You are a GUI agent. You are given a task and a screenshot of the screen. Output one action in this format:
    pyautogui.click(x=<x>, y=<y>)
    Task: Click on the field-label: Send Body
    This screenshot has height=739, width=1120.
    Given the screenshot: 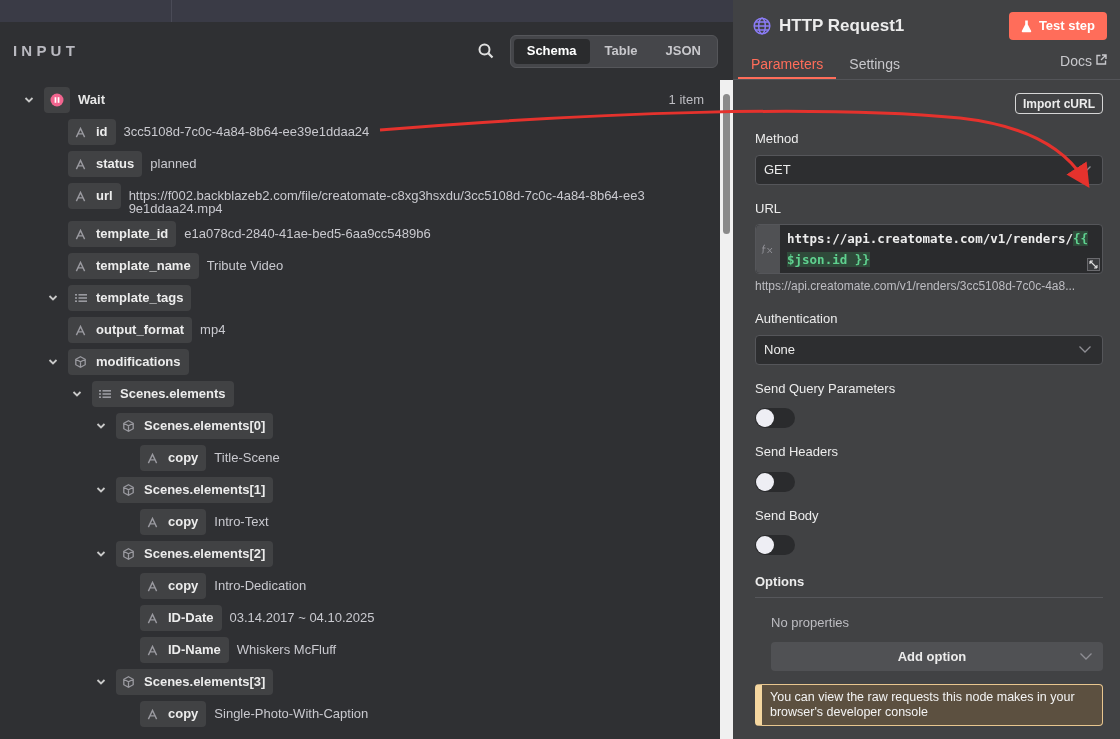 What is the action you would take?
    pyautogui.click(x=787, y=515)
    